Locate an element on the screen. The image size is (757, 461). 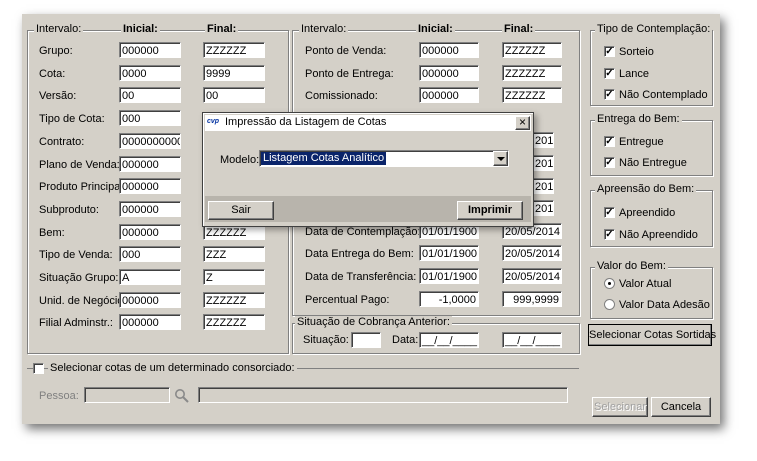
chevron-down-icon is located at coordinates (501, 159).